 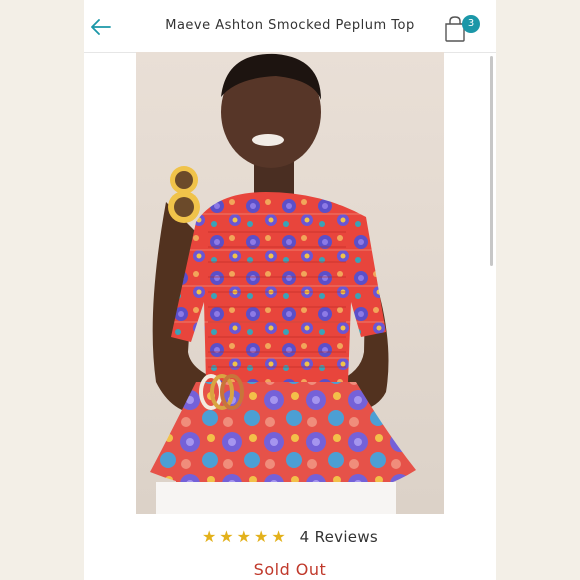 I want to click on rating-row: ★ ★ ★ ★ ★ 4 Reviews, so click(x=290, y=537).